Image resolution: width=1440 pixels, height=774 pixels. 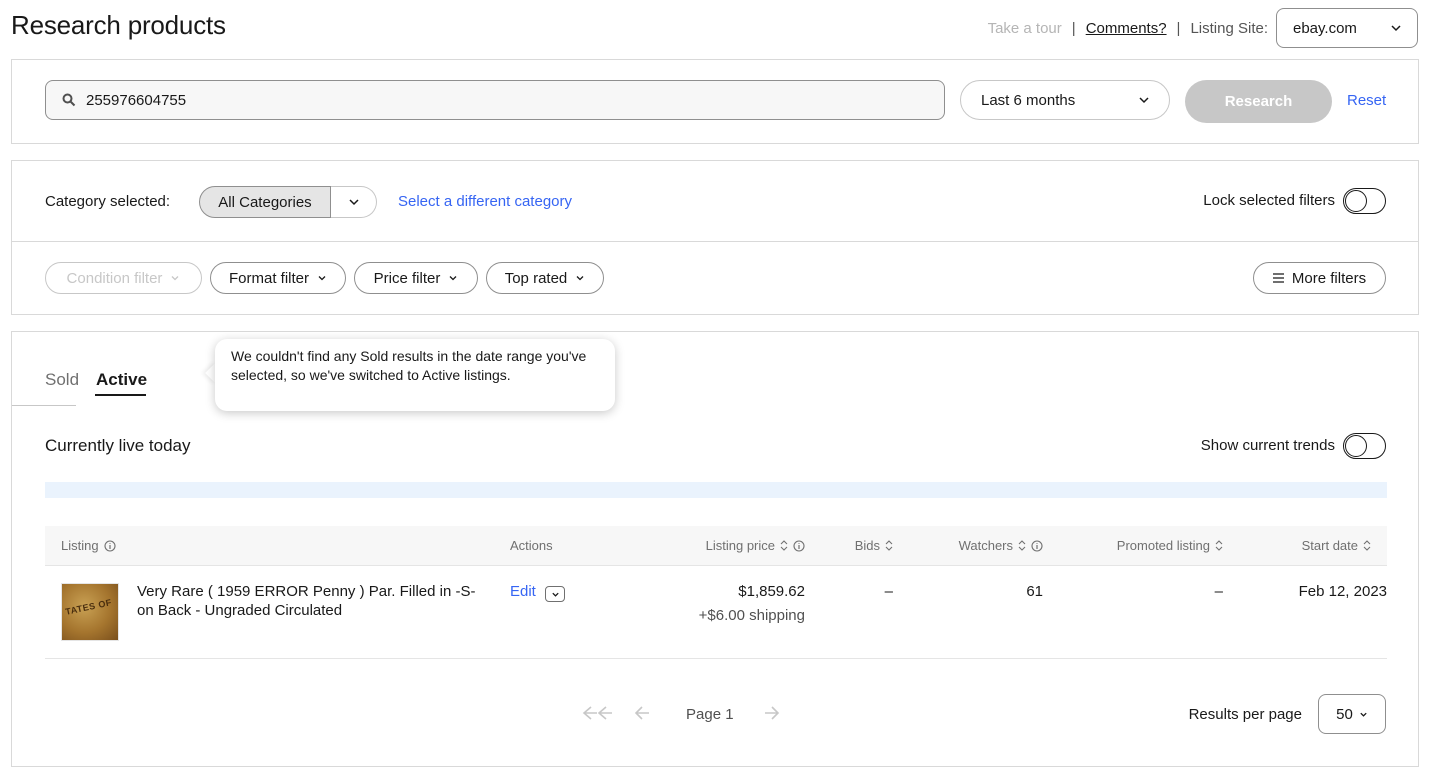 What do you see at coordinates (1267, 445) in the screenshot?
I see `show-trends-label: Show current trends` at bounding box center [1267, 445].